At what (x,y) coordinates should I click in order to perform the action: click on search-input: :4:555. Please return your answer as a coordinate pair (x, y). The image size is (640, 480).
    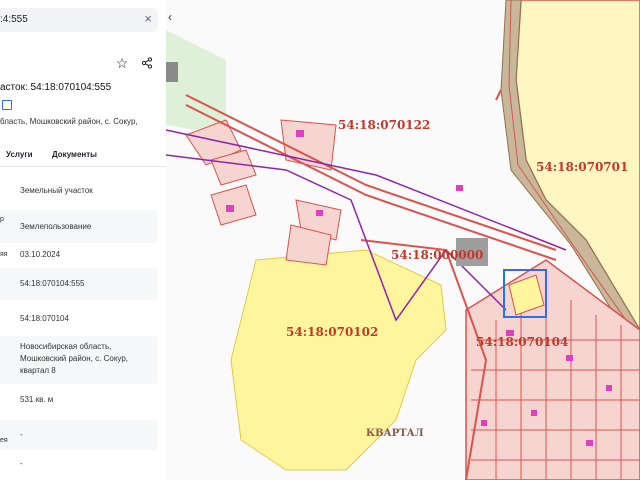
    Looking at the image, I should click on (14, 19).